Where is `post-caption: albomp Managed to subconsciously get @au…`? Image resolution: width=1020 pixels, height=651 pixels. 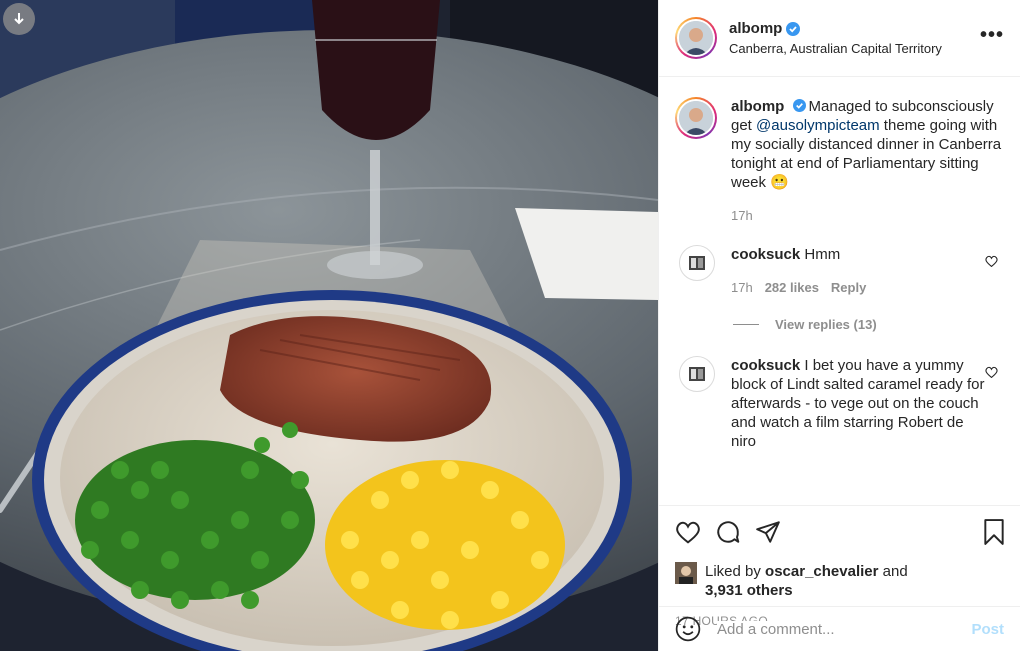 post-caption: albomp Managed to subconsciously get @au… is located at coordinates (839, 161).